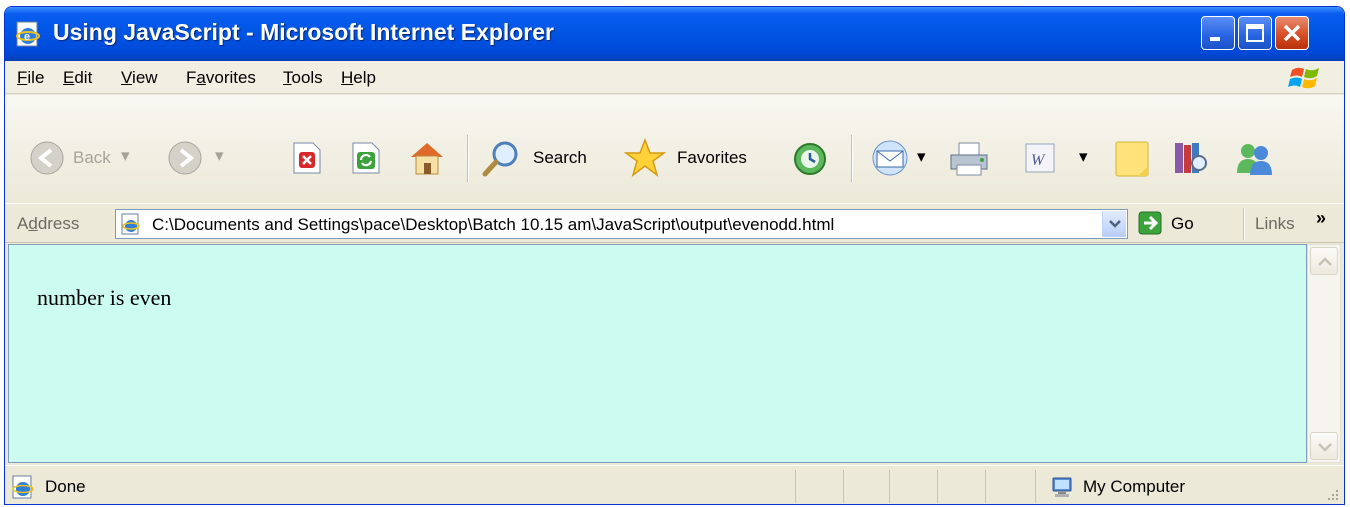  Describe the element at coordinates (810, 159) in the screenshot. I see `history-icon` at that location.